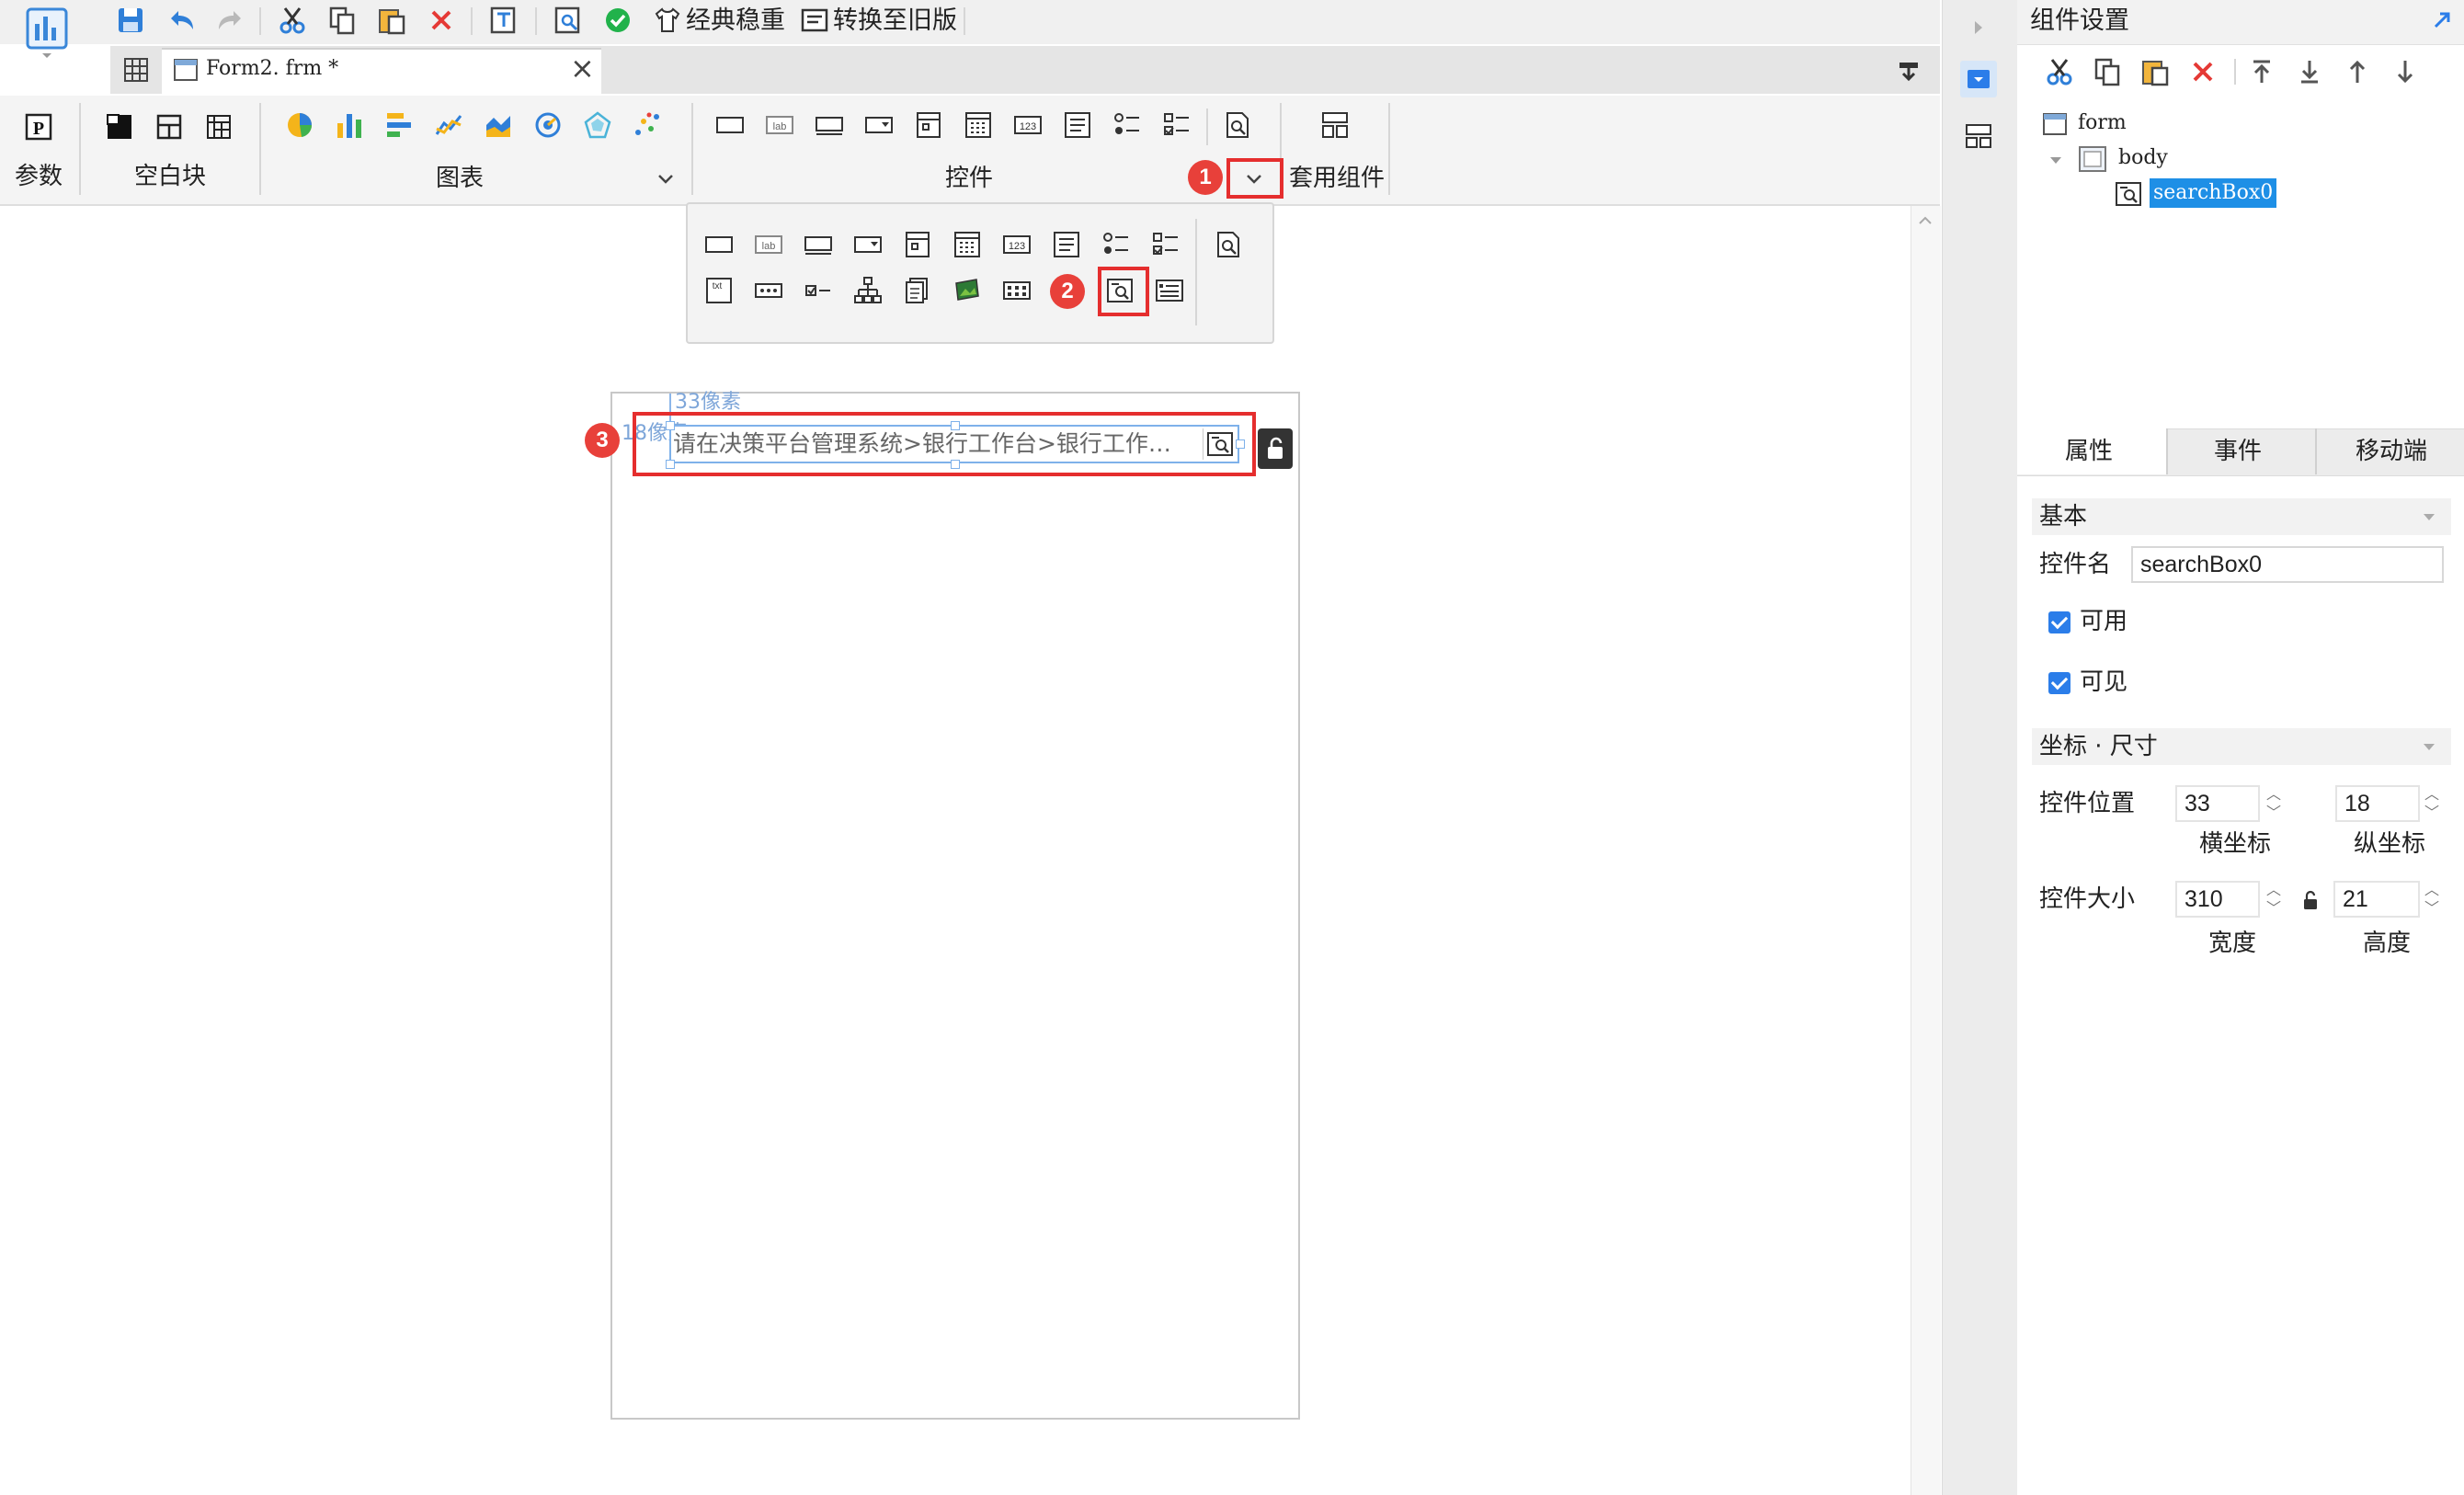 Image resolution: width=2464 pixels, height=1495 pixels. I want to click on panel-paste-icon, so click(2155, 71).